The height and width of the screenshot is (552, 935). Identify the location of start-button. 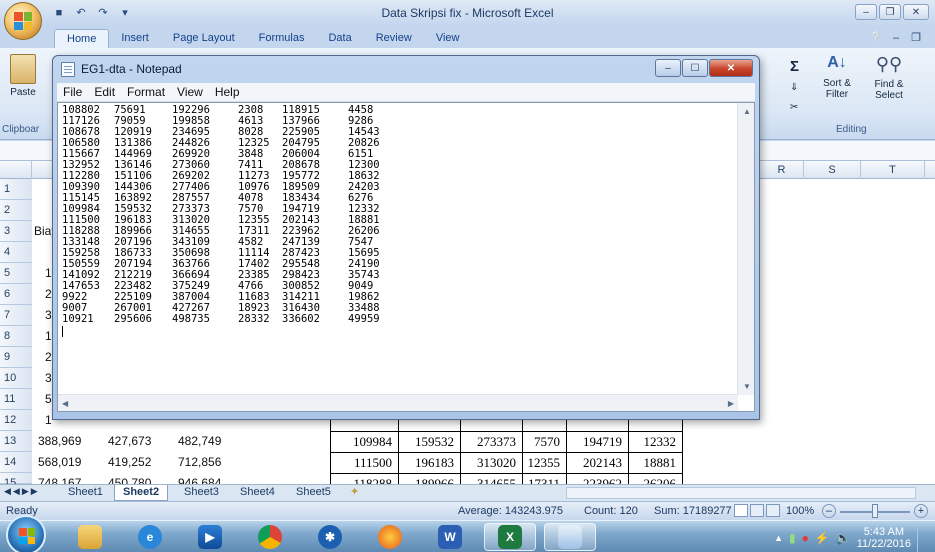
(26, 533).